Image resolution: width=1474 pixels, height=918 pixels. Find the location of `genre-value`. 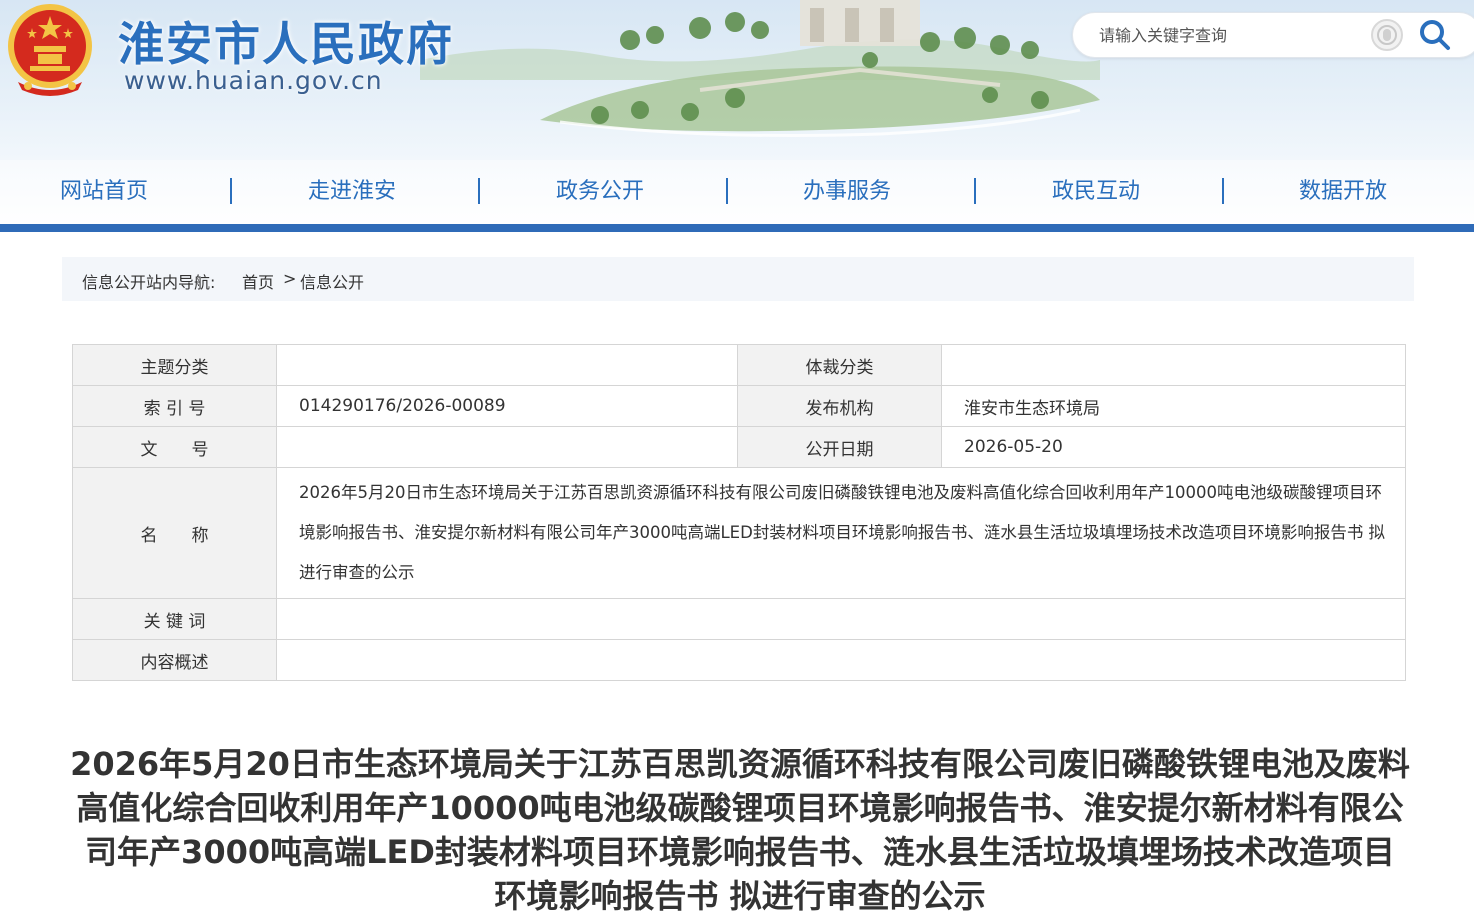

genre-value is located at coordinates (1173, 365).